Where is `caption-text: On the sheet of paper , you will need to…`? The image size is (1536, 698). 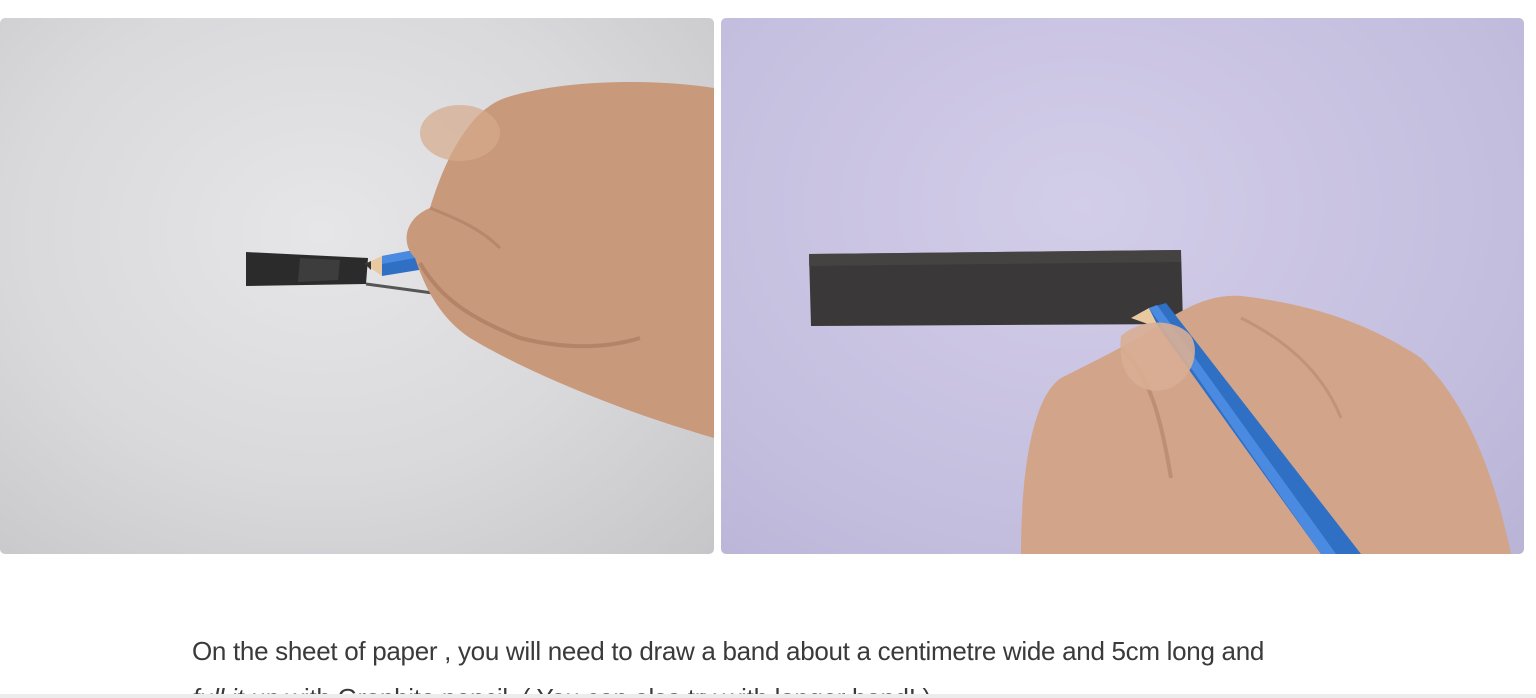
caption-text: On the sheet of paper , you will need to… is located at coordinates (728, 651).